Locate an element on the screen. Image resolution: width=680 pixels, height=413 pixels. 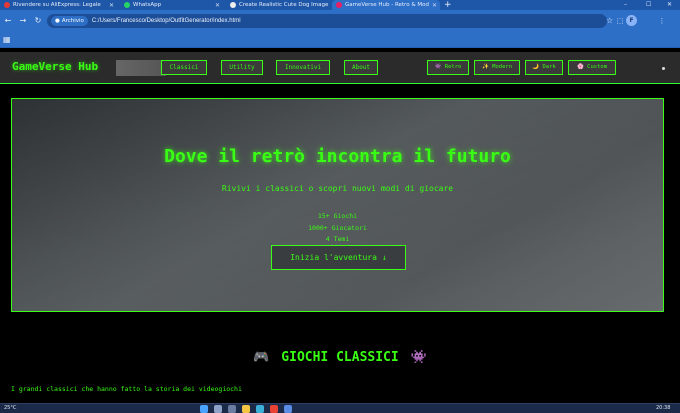
tab-title: Rivendere su AliExpress: Legale is located at coordinates (57, 5).